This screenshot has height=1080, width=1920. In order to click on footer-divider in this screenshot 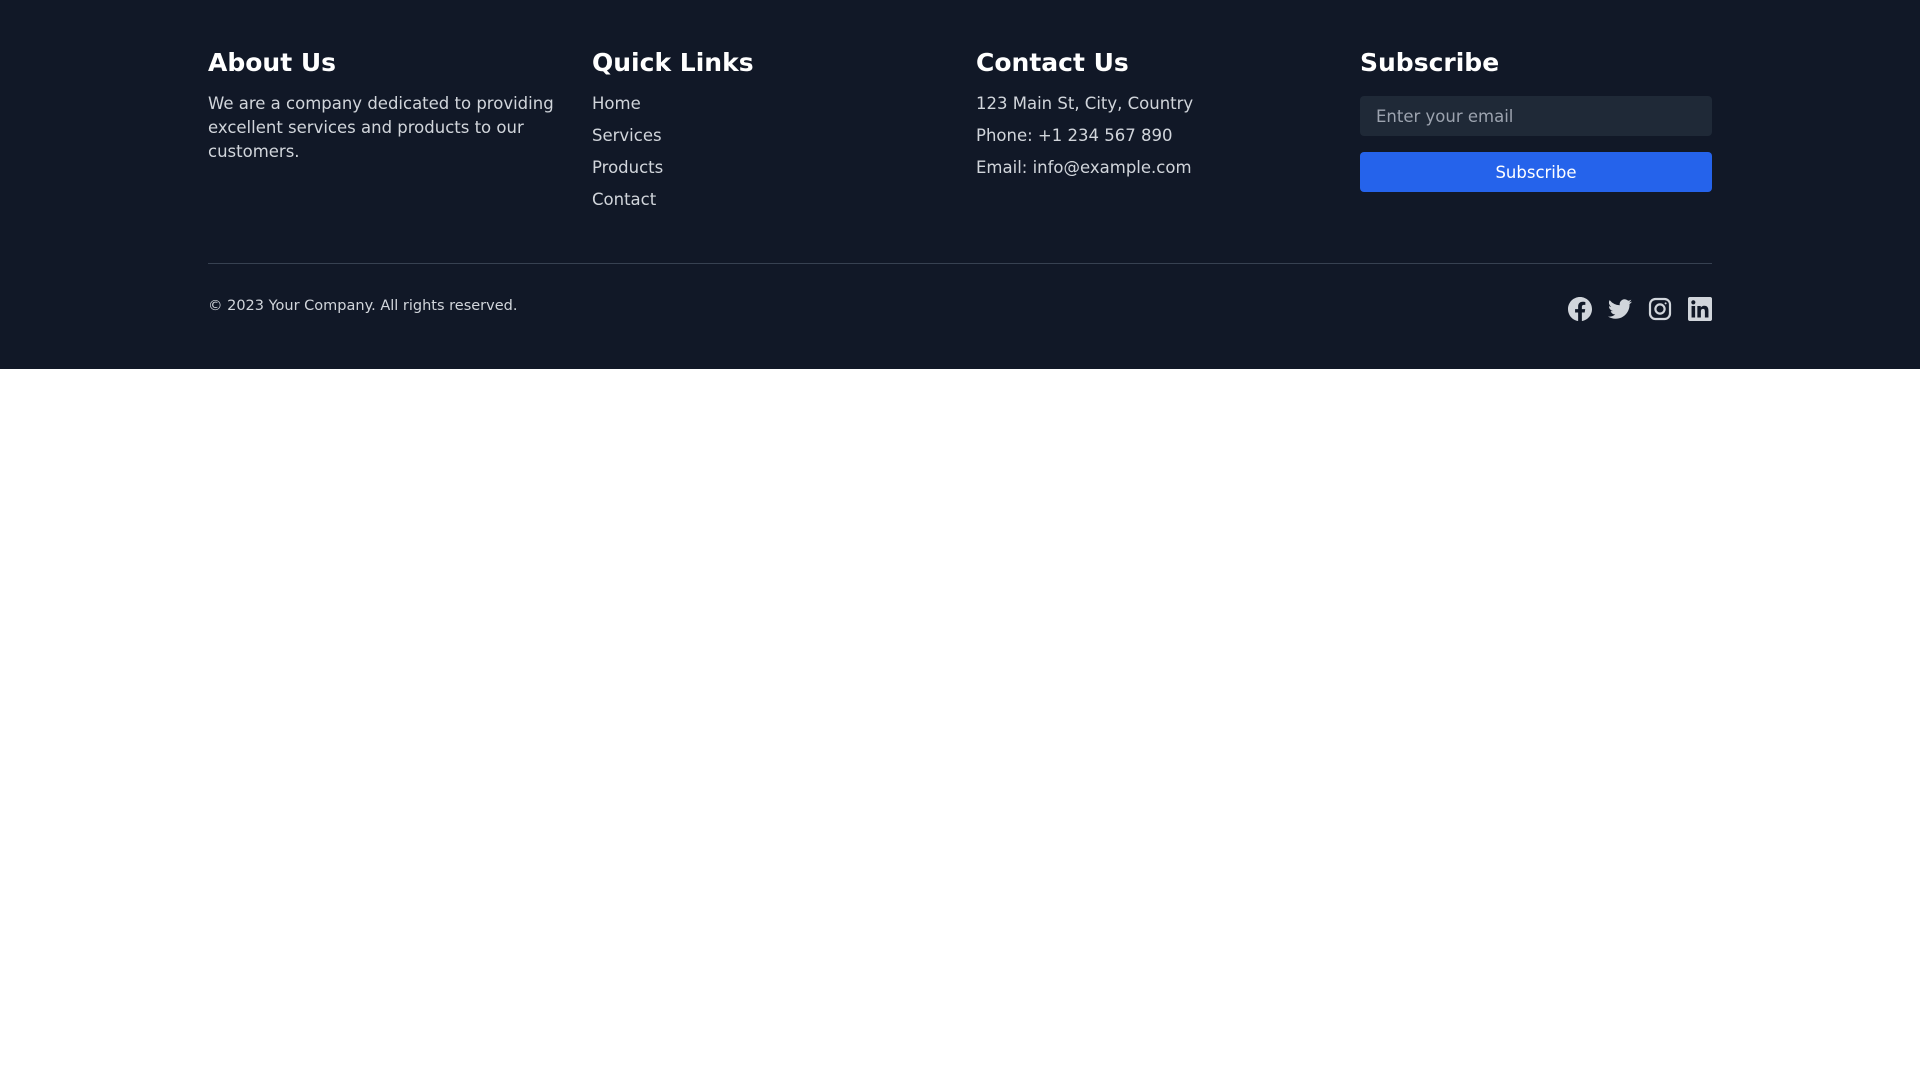, I will do `click(960, 263)`.